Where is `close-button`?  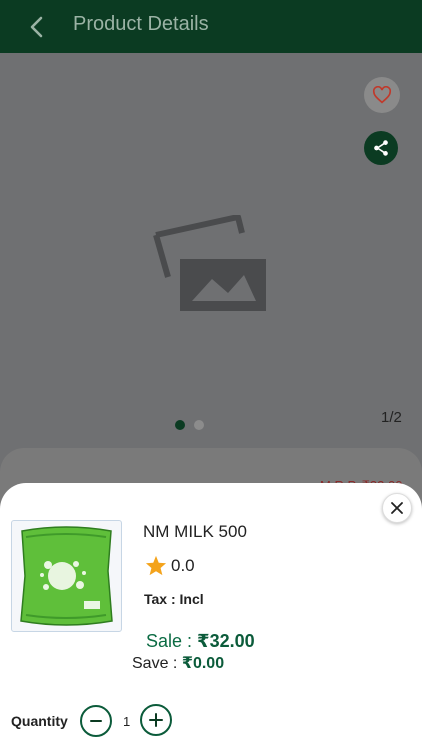 close-button is located at coordinates (397, 508).